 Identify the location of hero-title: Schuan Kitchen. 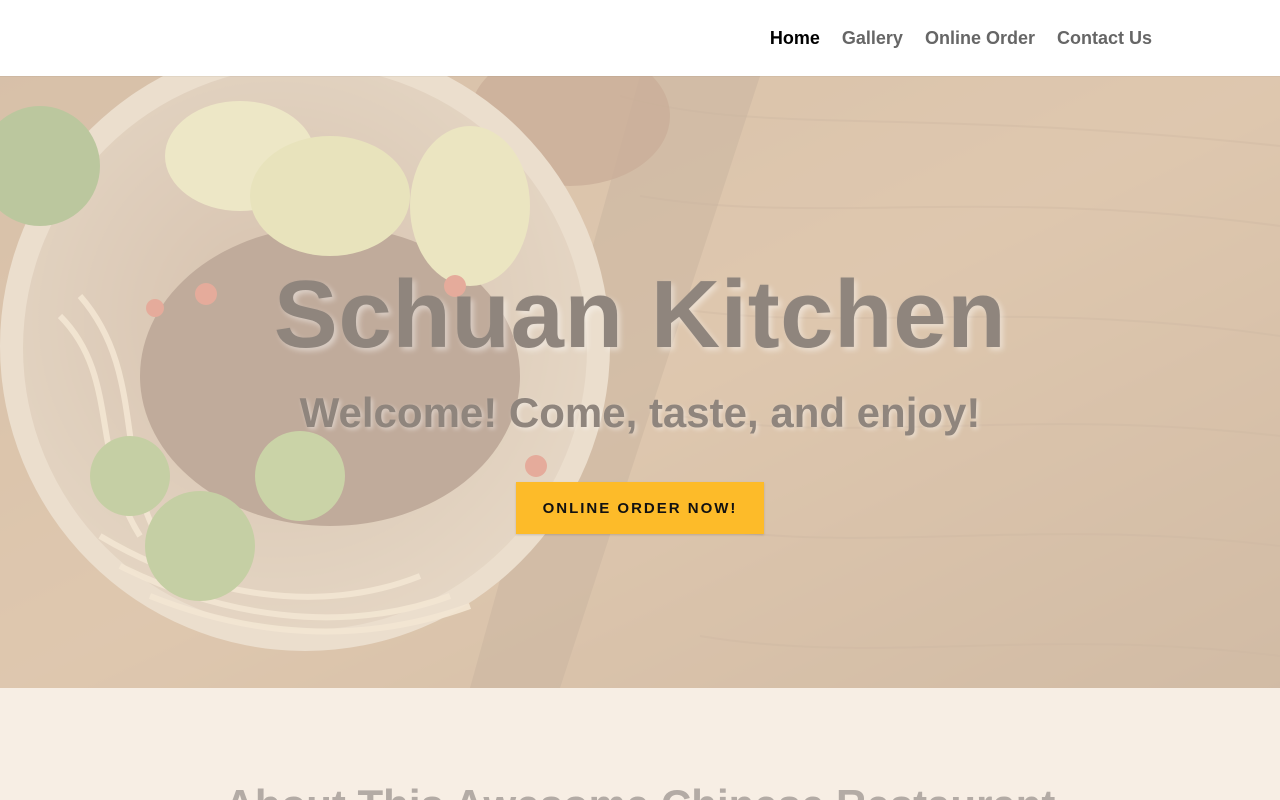
(640, 314).